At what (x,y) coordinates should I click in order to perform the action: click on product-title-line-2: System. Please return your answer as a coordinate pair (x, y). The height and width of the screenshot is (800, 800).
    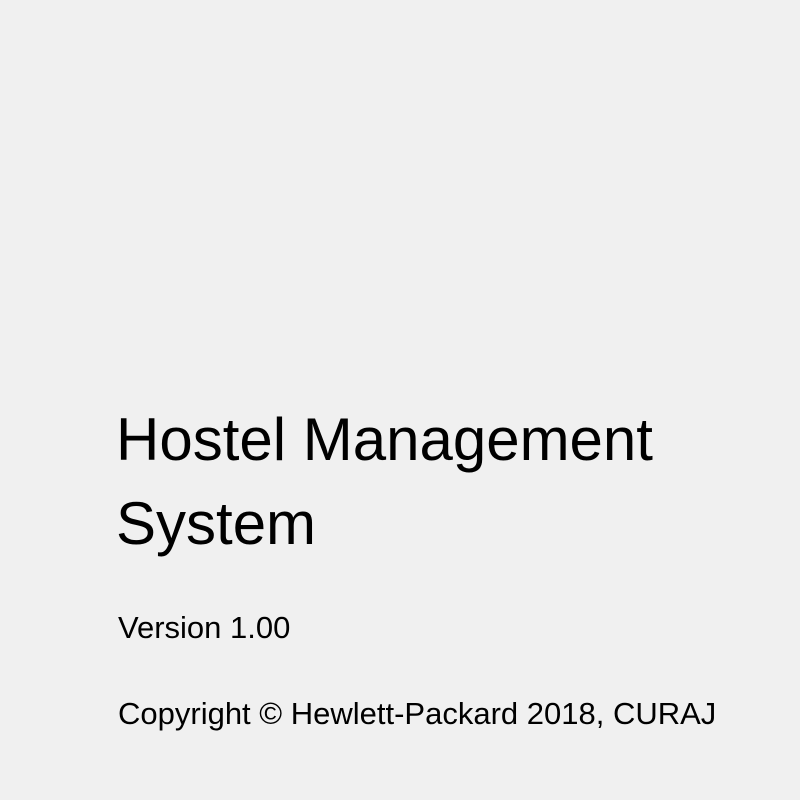
    Looking at the image, I should click on (216, 523).